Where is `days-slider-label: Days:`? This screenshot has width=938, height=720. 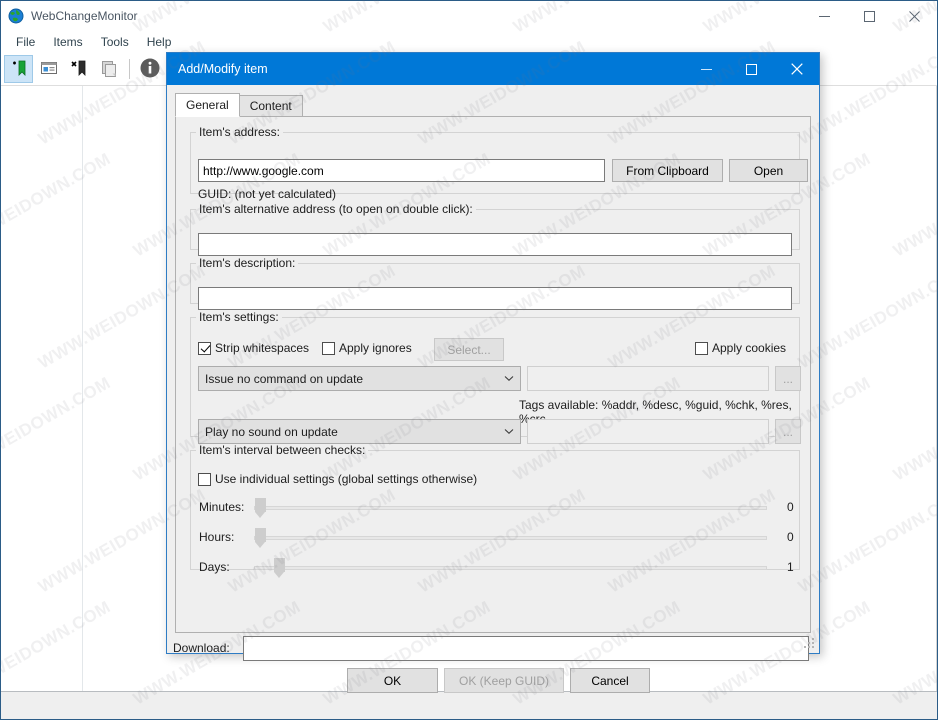
days-slider-label: Days: is located at coordinates (214, 567).